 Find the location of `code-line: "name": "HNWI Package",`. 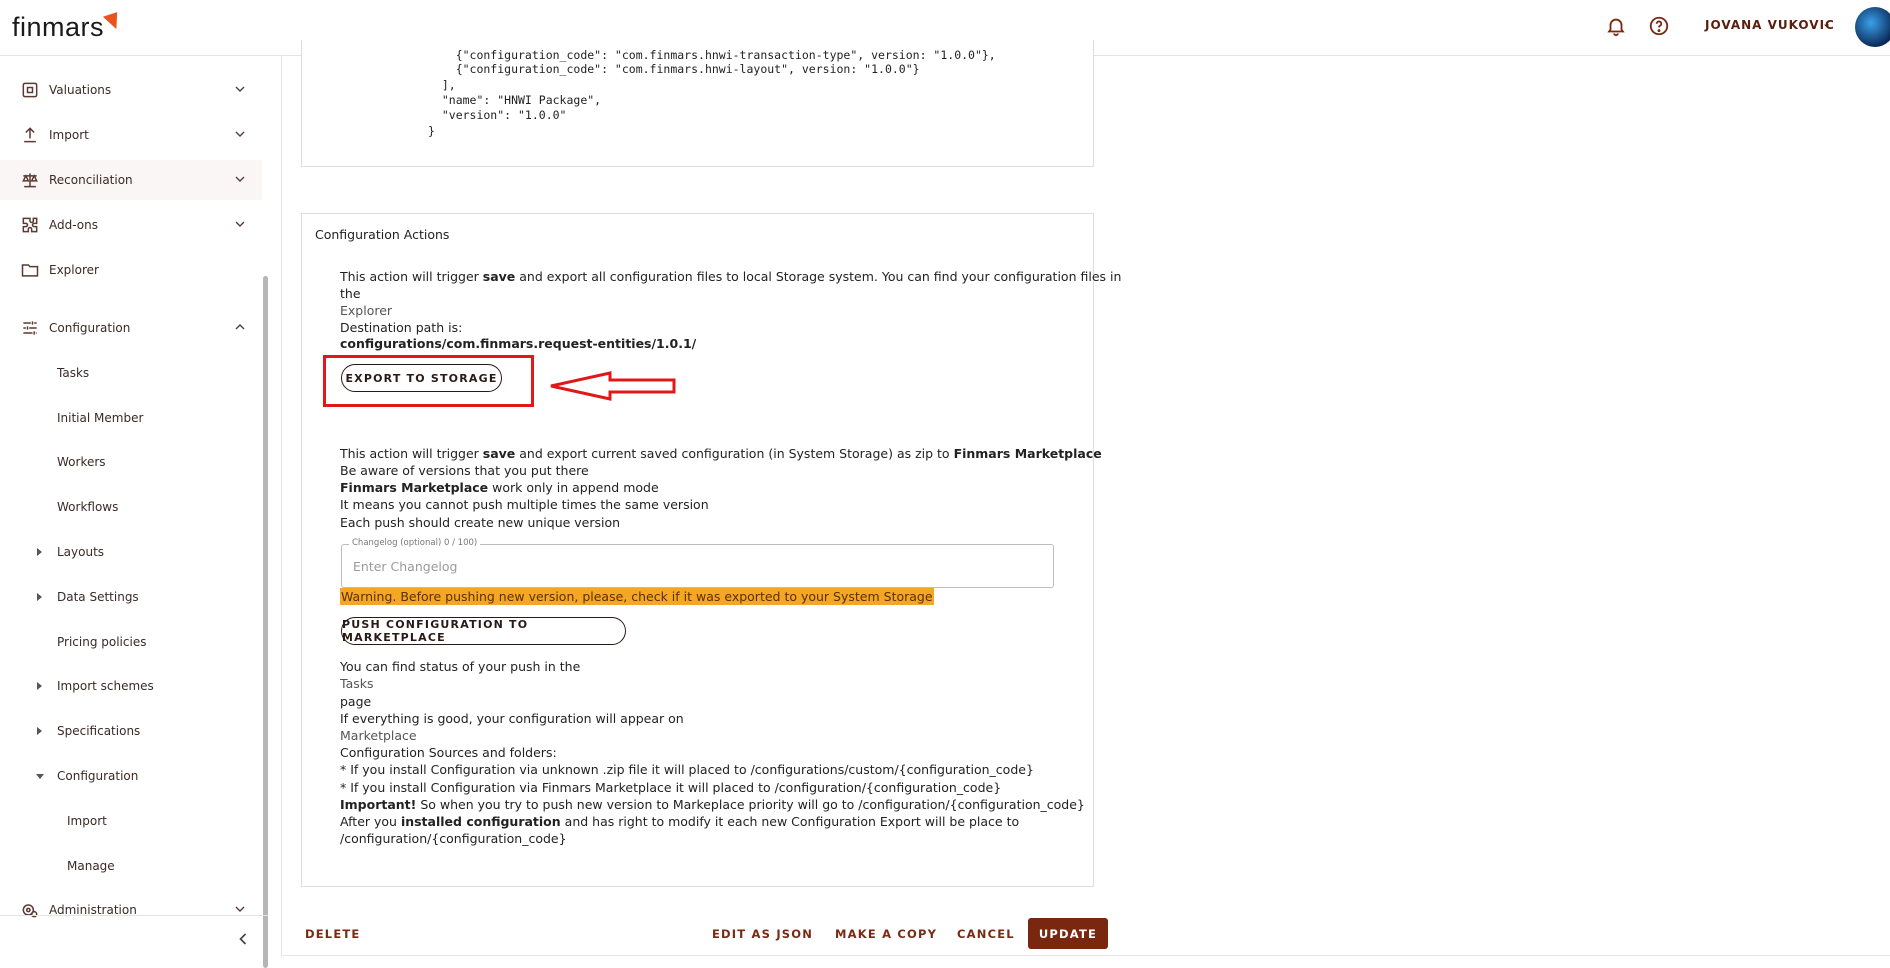

code-line: "name": "HNWI Package", is located at coordinates (515, 100).